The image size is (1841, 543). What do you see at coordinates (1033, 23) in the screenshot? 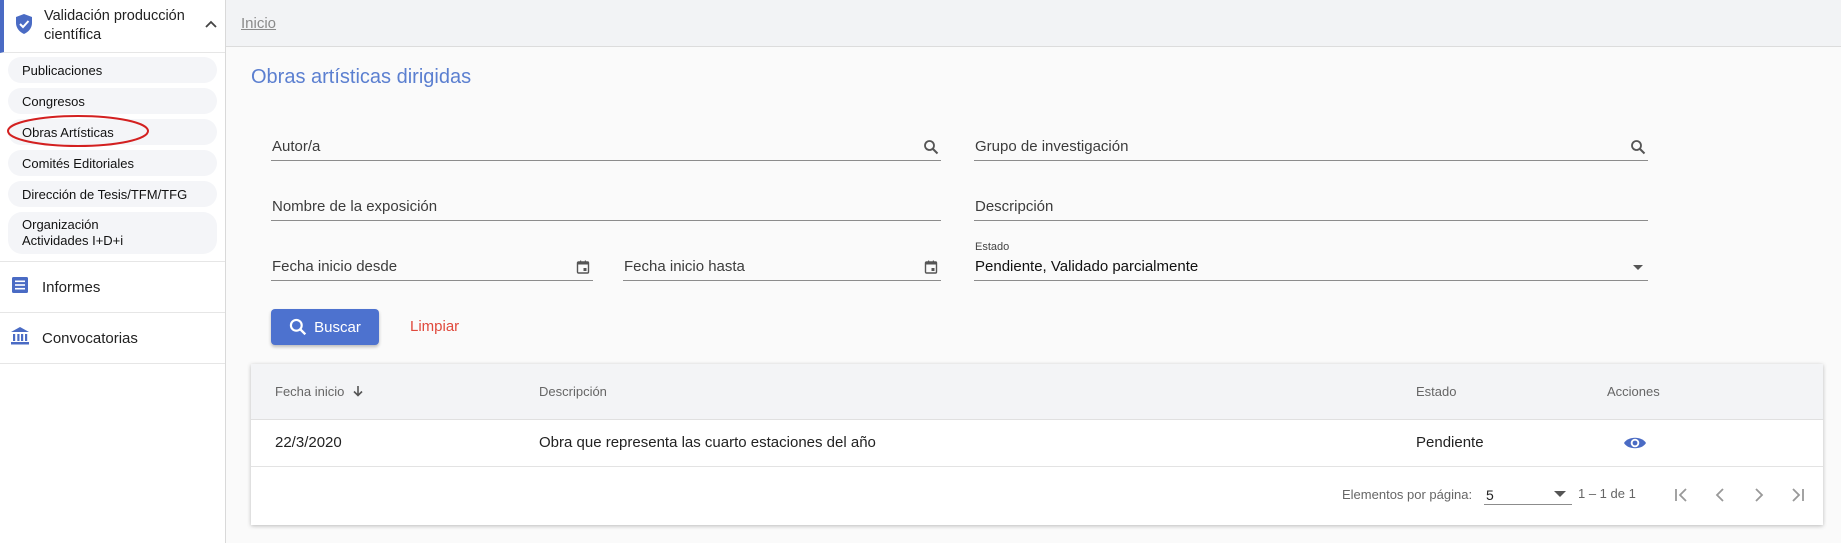
I see `breadcrumb: Inicio` at bounding box center [1033, 23].